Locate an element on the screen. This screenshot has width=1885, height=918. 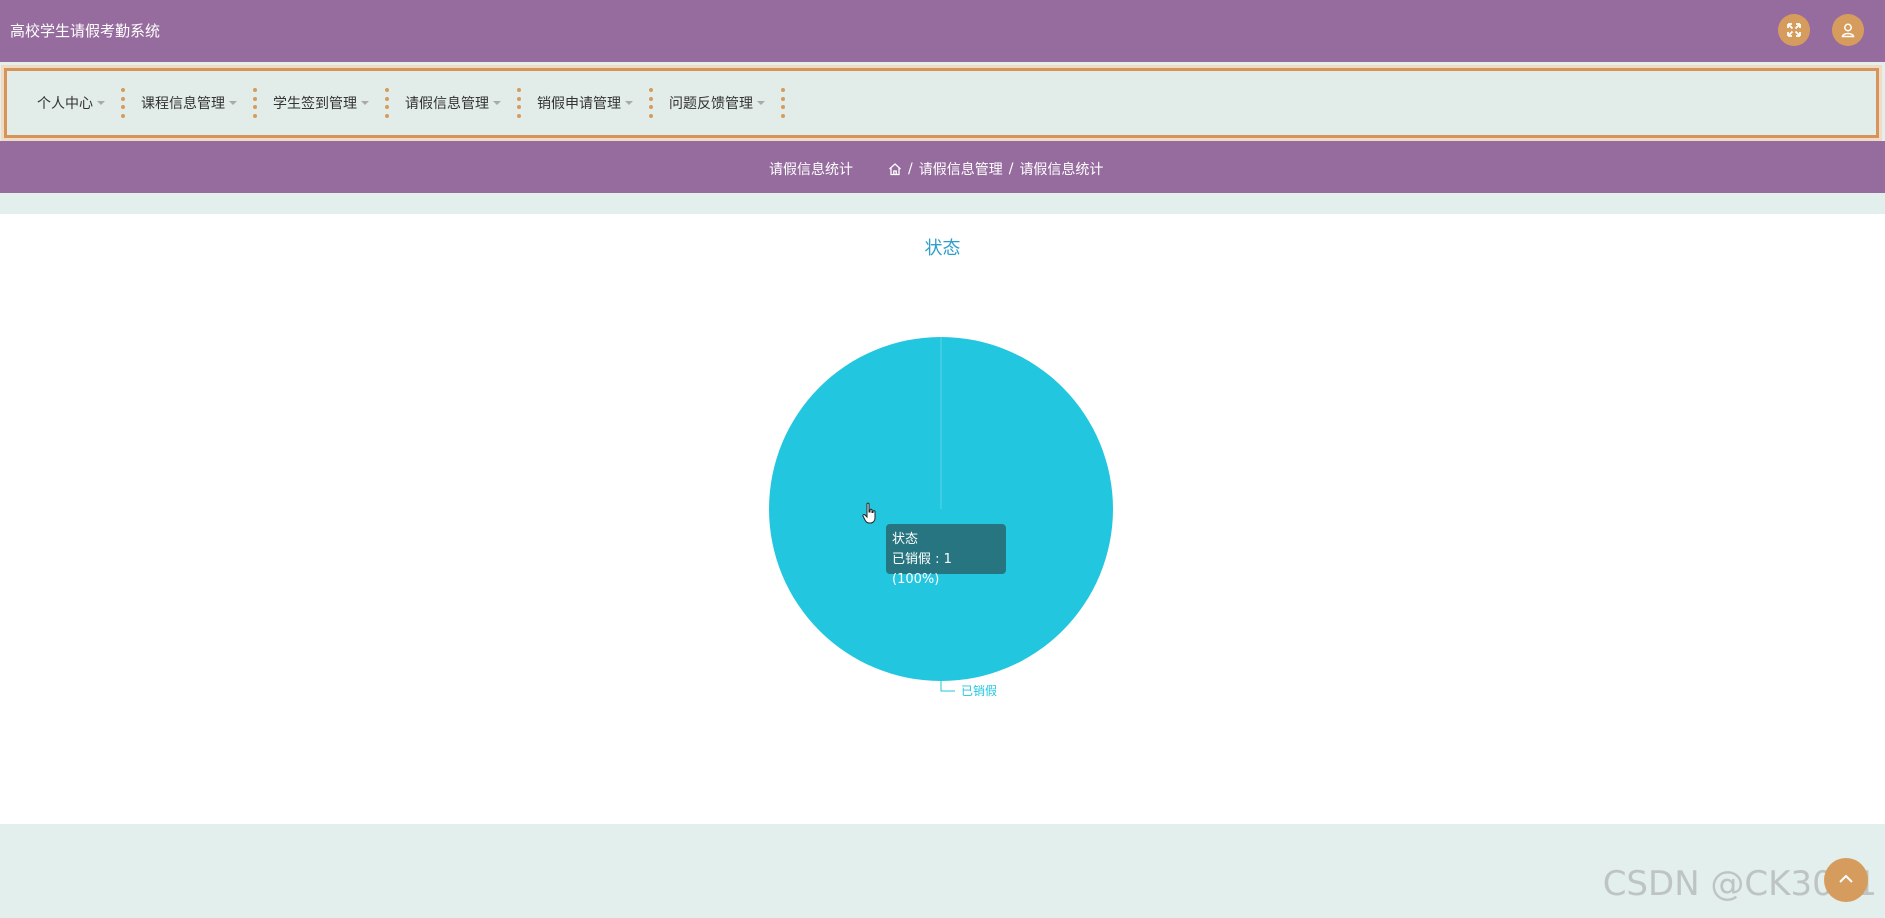
nav-label: 个人中心 is located at coordinates (65, 104).